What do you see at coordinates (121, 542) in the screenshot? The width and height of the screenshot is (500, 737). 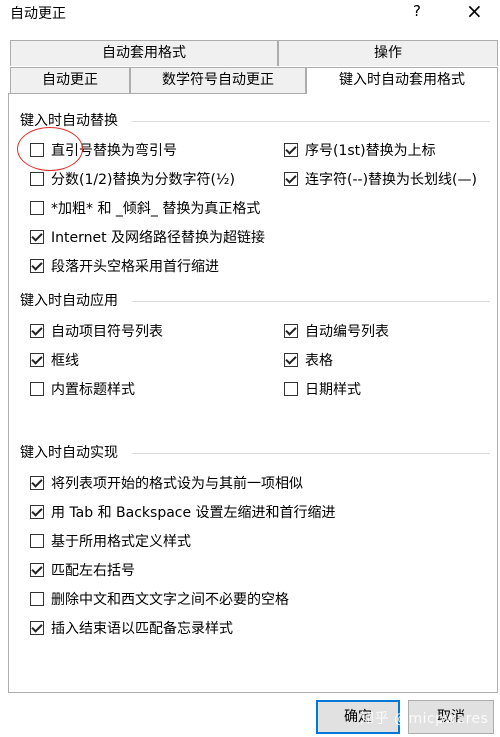 I see `option-label: 基于所用格式定义样式` at bounding box center [121, 542].